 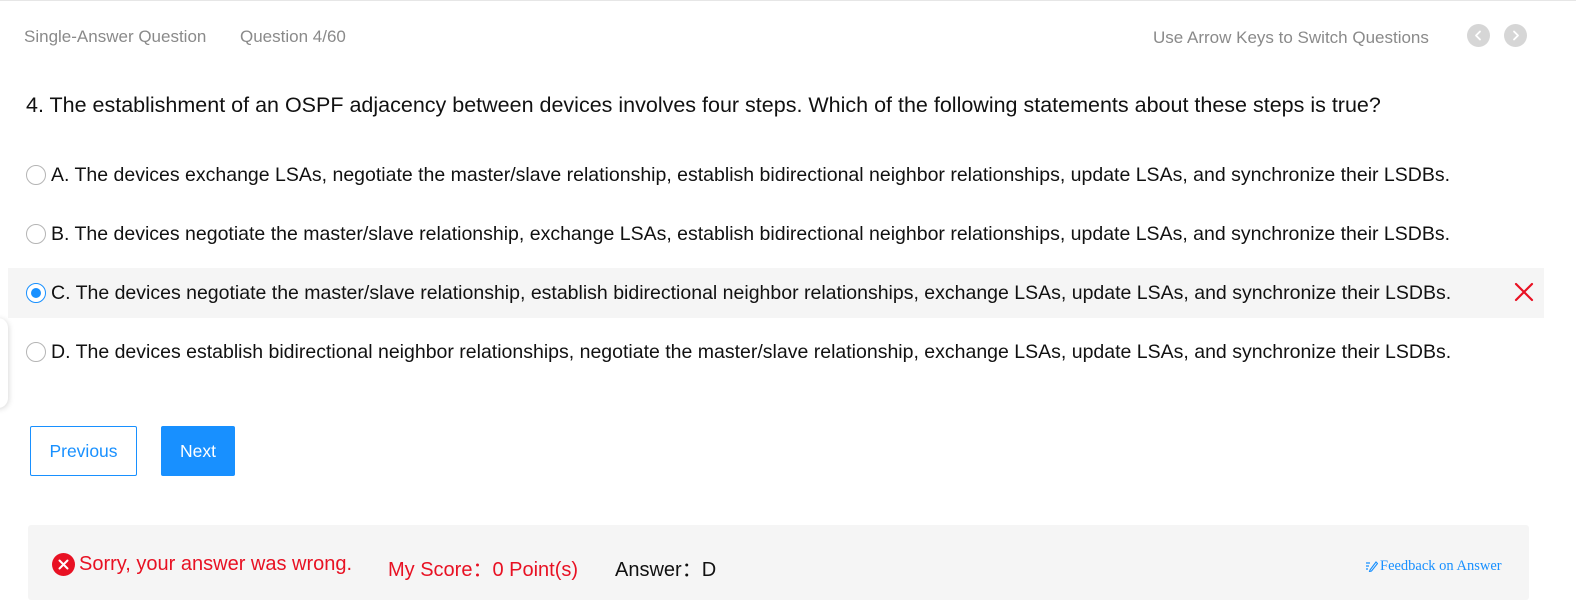 I want to click on feedback-link: Feedback on Answer, so click(x=1433, y=566).